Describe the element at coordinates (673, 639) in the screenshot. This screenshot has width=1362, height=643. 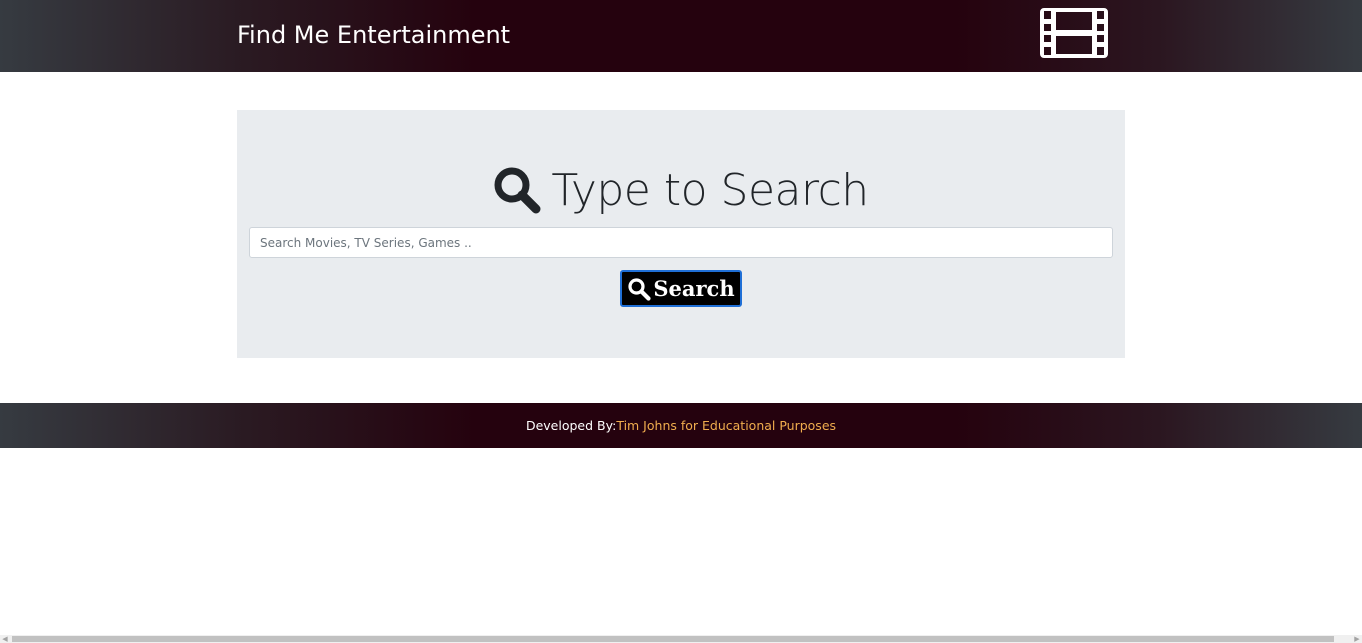
I see `scrollbar-thumb` at that location.